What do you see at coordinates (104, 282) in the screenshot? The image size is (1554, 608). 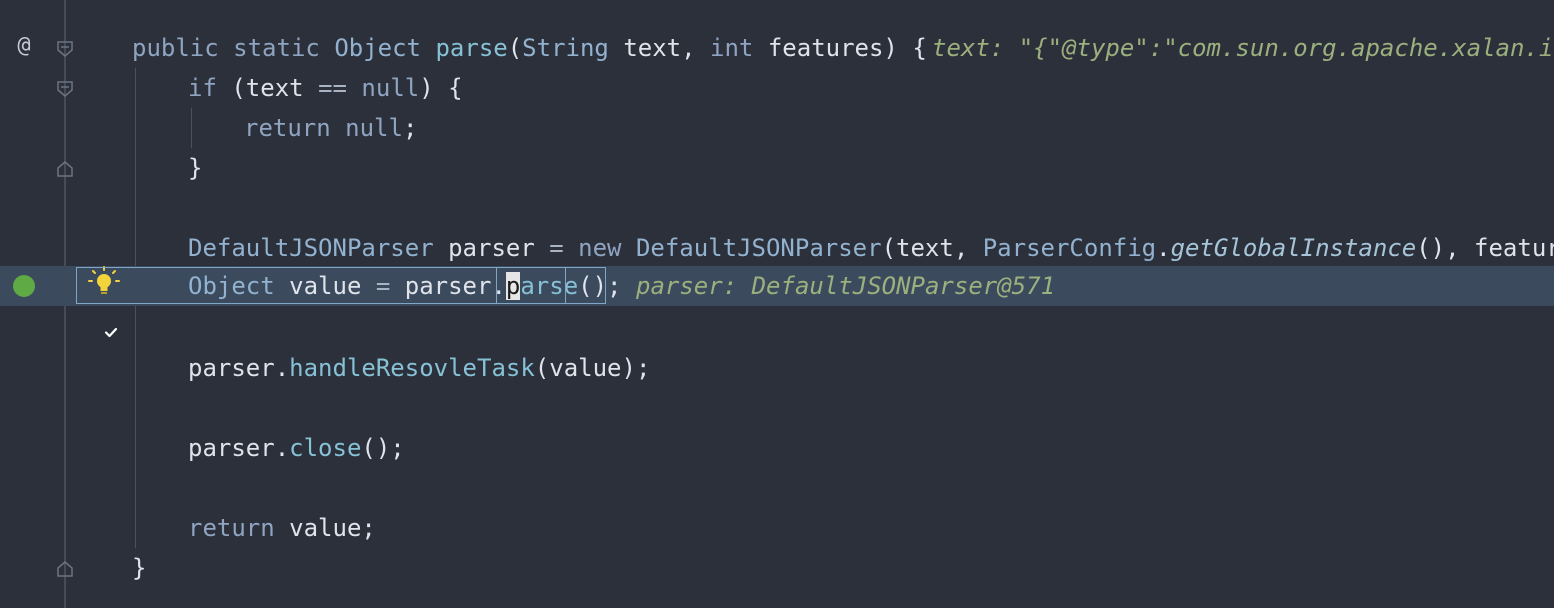 I see `light-bulb-icon` at bounding box center [104, 282].